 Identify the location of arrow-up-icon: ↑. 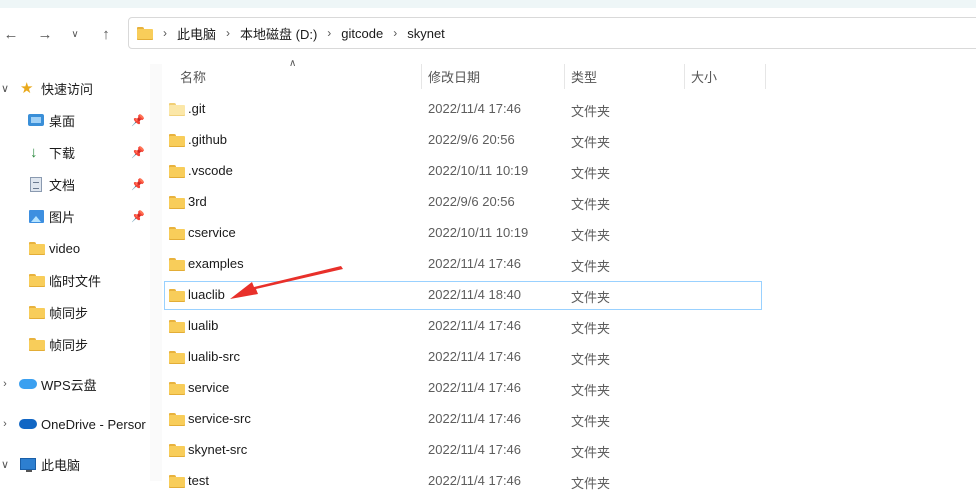
(106, 34).